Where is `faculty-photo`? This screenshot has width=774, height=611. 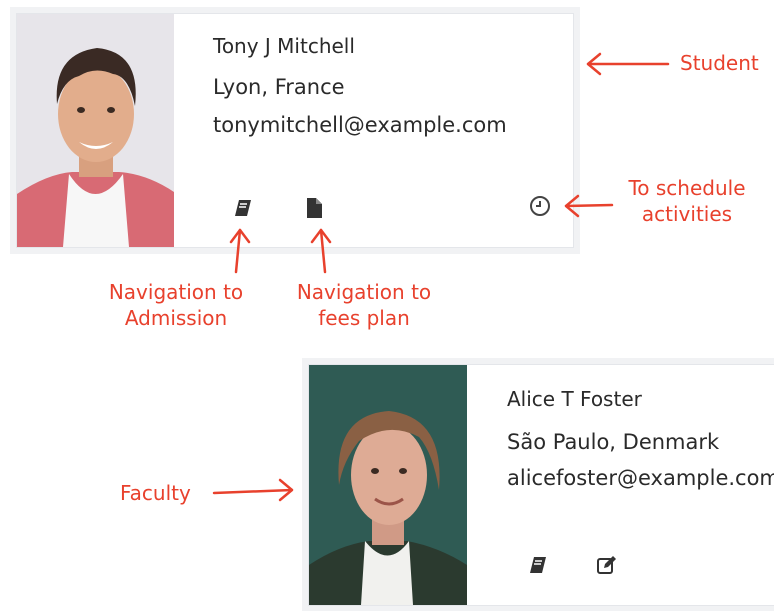
faculty-photo is located at coordinates (388, 485).